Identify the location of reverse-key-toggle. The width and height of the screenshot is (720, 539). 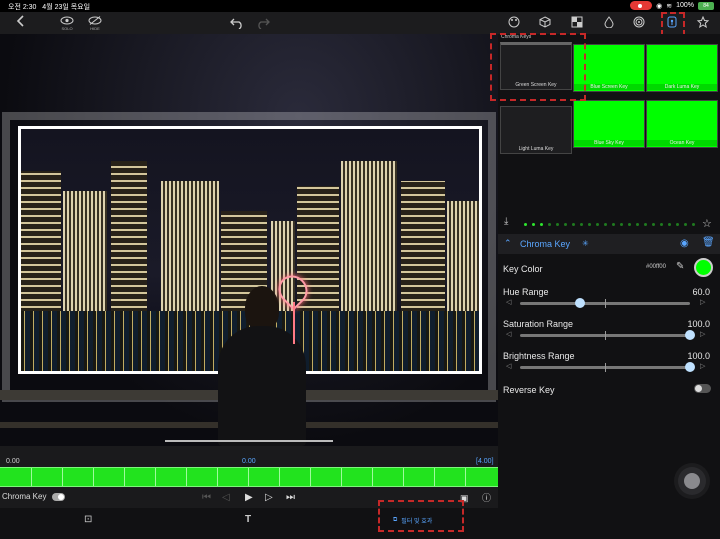
(702, 388).